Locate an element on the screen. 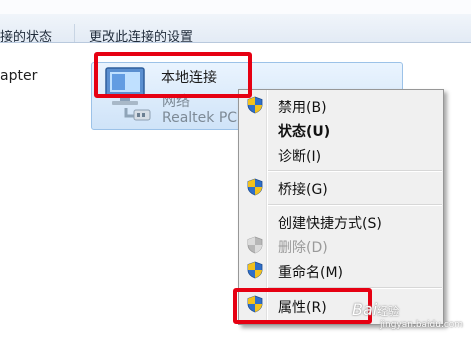  adapter-device-label: Realtek PC is located at coordinates (200, 118).